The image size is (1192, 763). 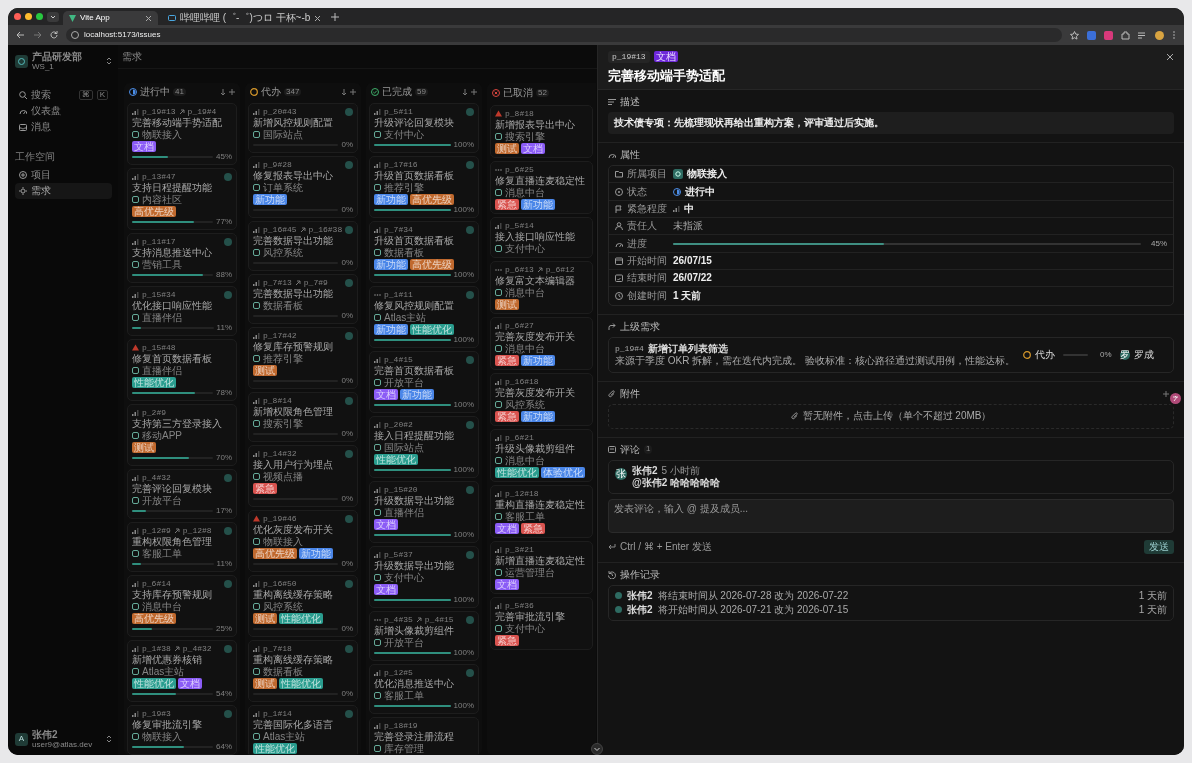 I want to click on issue-card: p_7#18 重构离线缓存策略 数据看板 测试 性能优化 0%, so click(x=303, y=671).